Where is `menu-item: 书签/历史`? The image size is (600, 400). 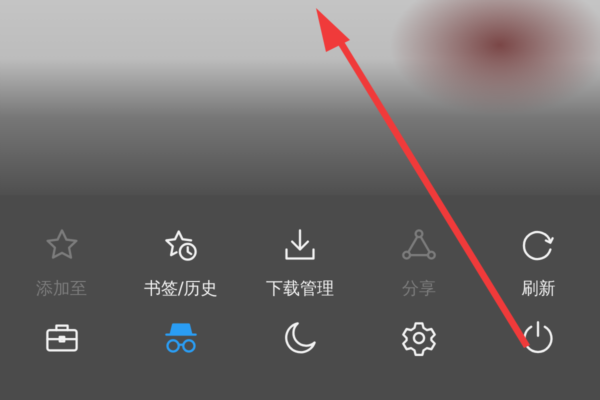
menu-item: 书签/历史 is located at coordinates (180, 263).